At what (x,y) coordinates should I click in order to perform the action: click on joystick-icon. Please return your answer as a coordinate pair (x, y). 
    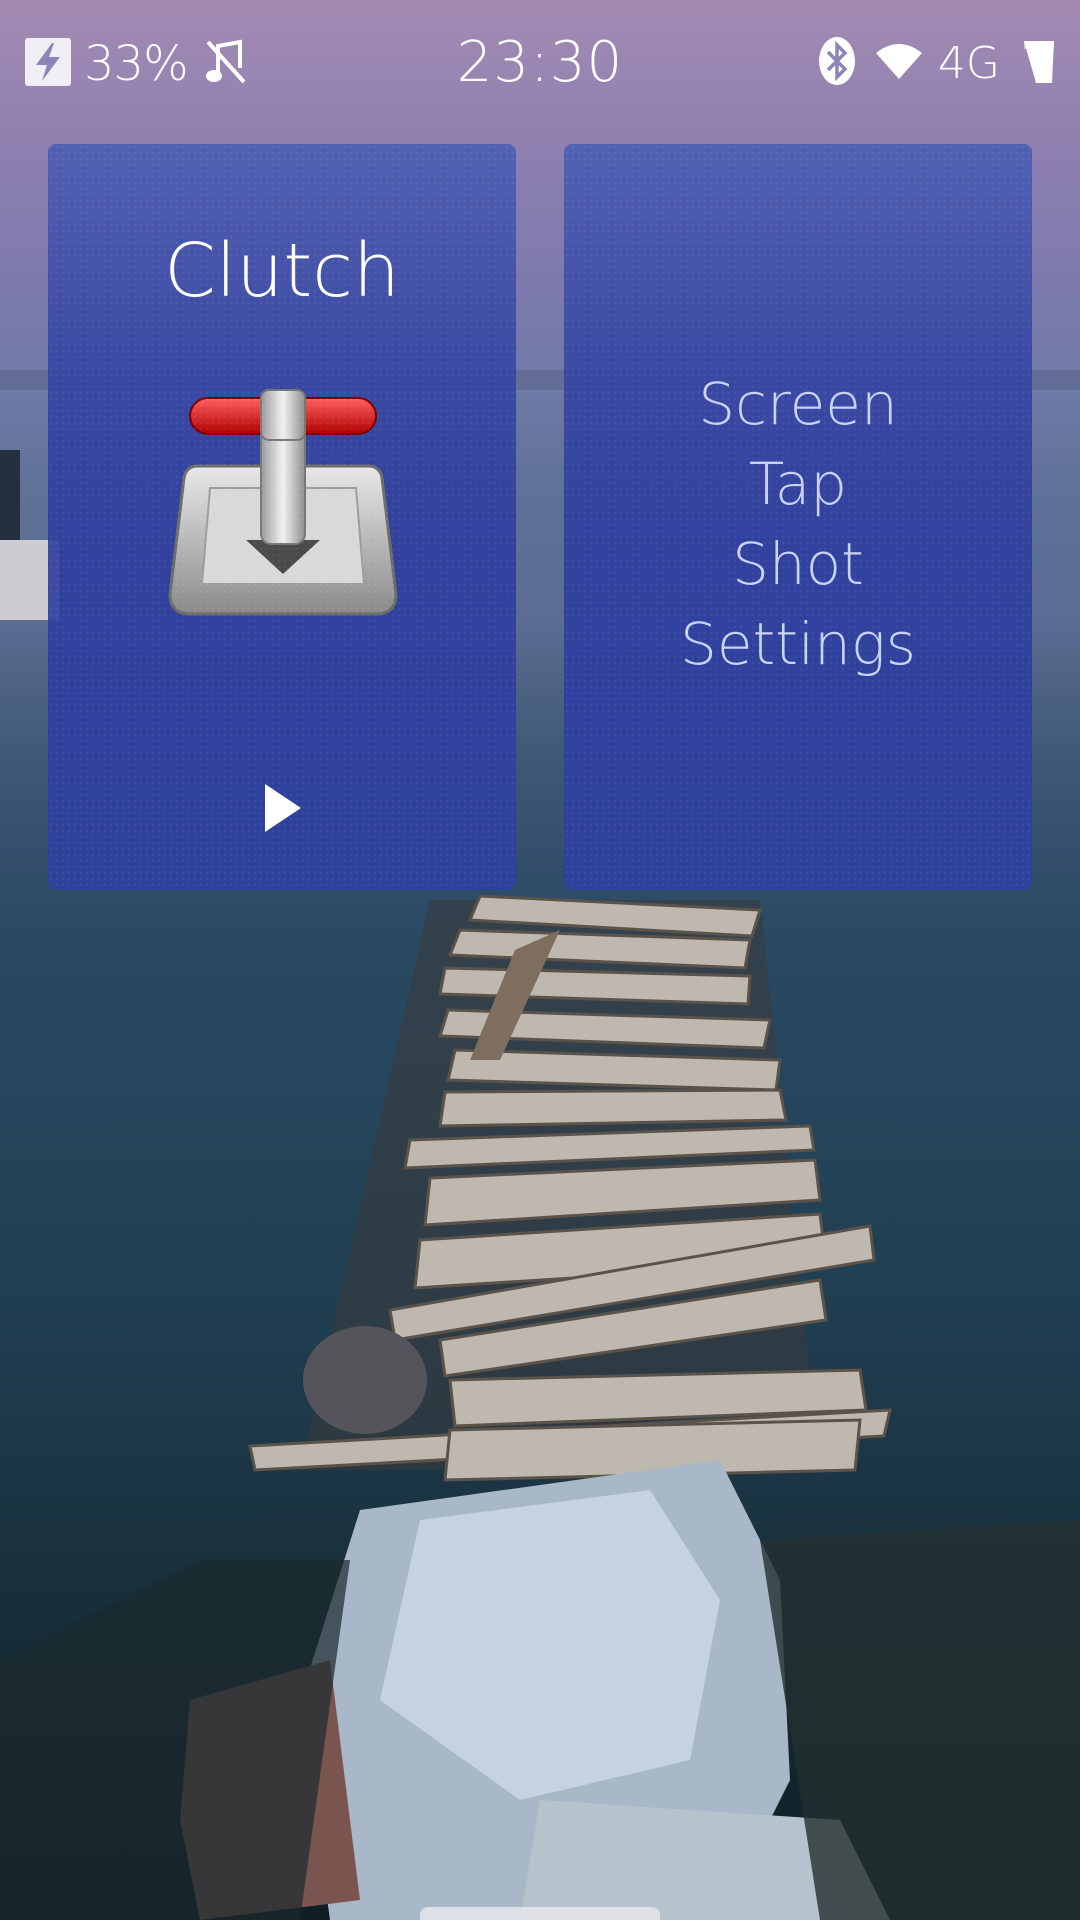
    Looking at the image, I should click on (283, 504).